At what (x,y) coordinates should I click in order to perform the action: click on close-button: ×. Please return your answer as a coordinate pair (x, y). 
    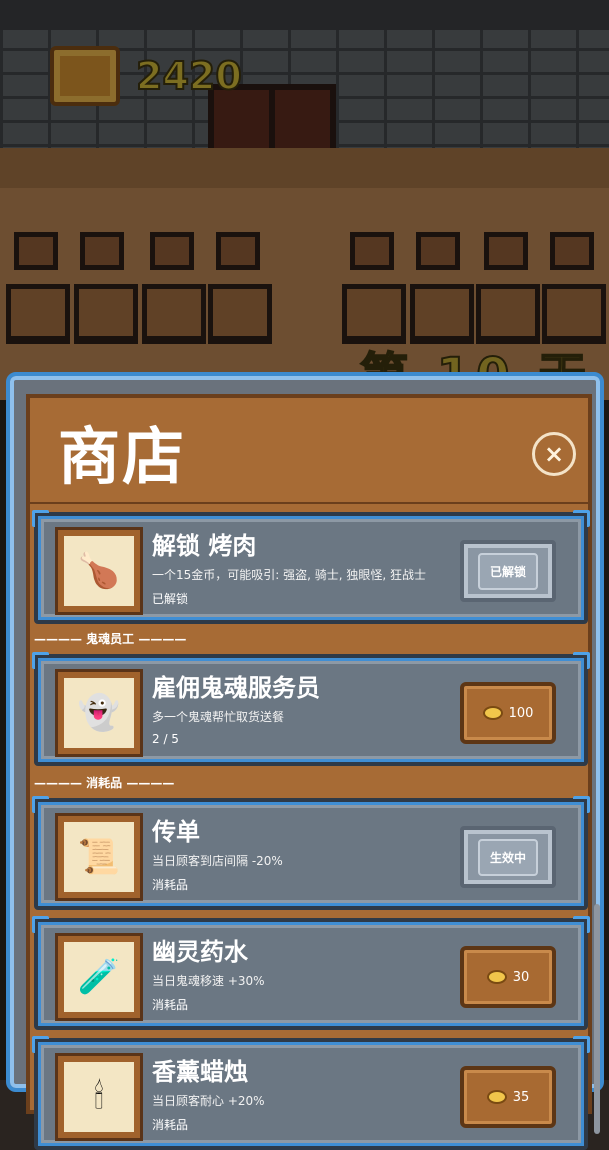
    Looking at the image, I should click on (554, 454).